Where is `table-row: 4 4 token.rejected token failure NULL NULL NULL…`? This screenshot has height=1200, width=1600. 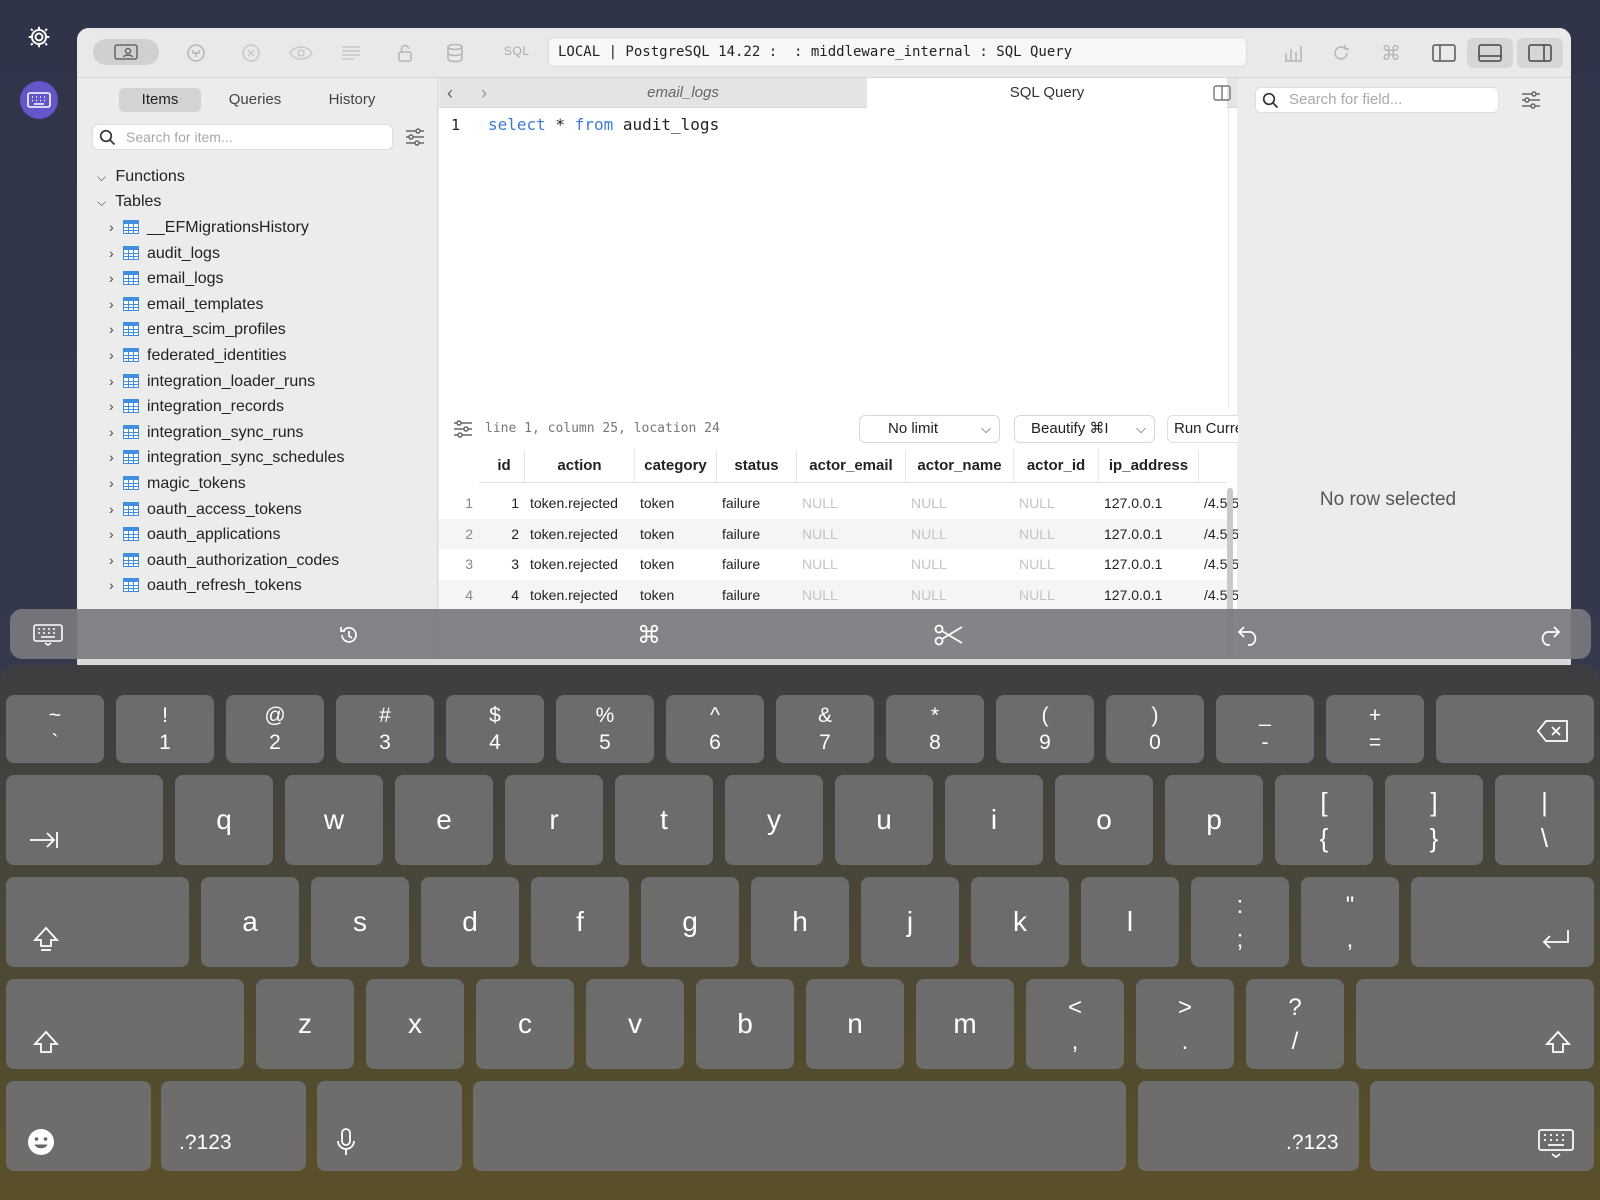
table-row: 4 4 token.rejected token failure NULL NULL NULL… is located at coordinates (838, 594).